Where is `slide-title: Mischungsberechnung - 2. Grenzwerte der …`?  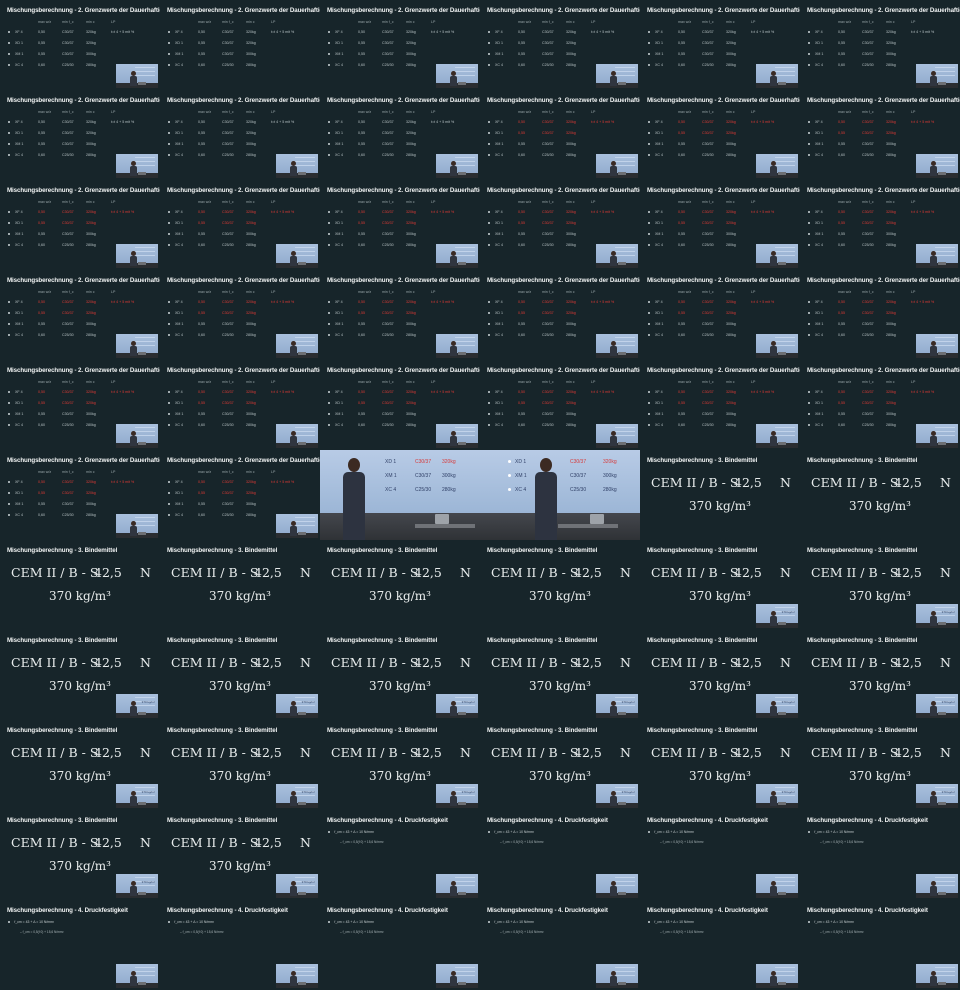 slide-title: Mischungsberechnung - 2. Grenzwerte der … is located at coordinates (563, 280).